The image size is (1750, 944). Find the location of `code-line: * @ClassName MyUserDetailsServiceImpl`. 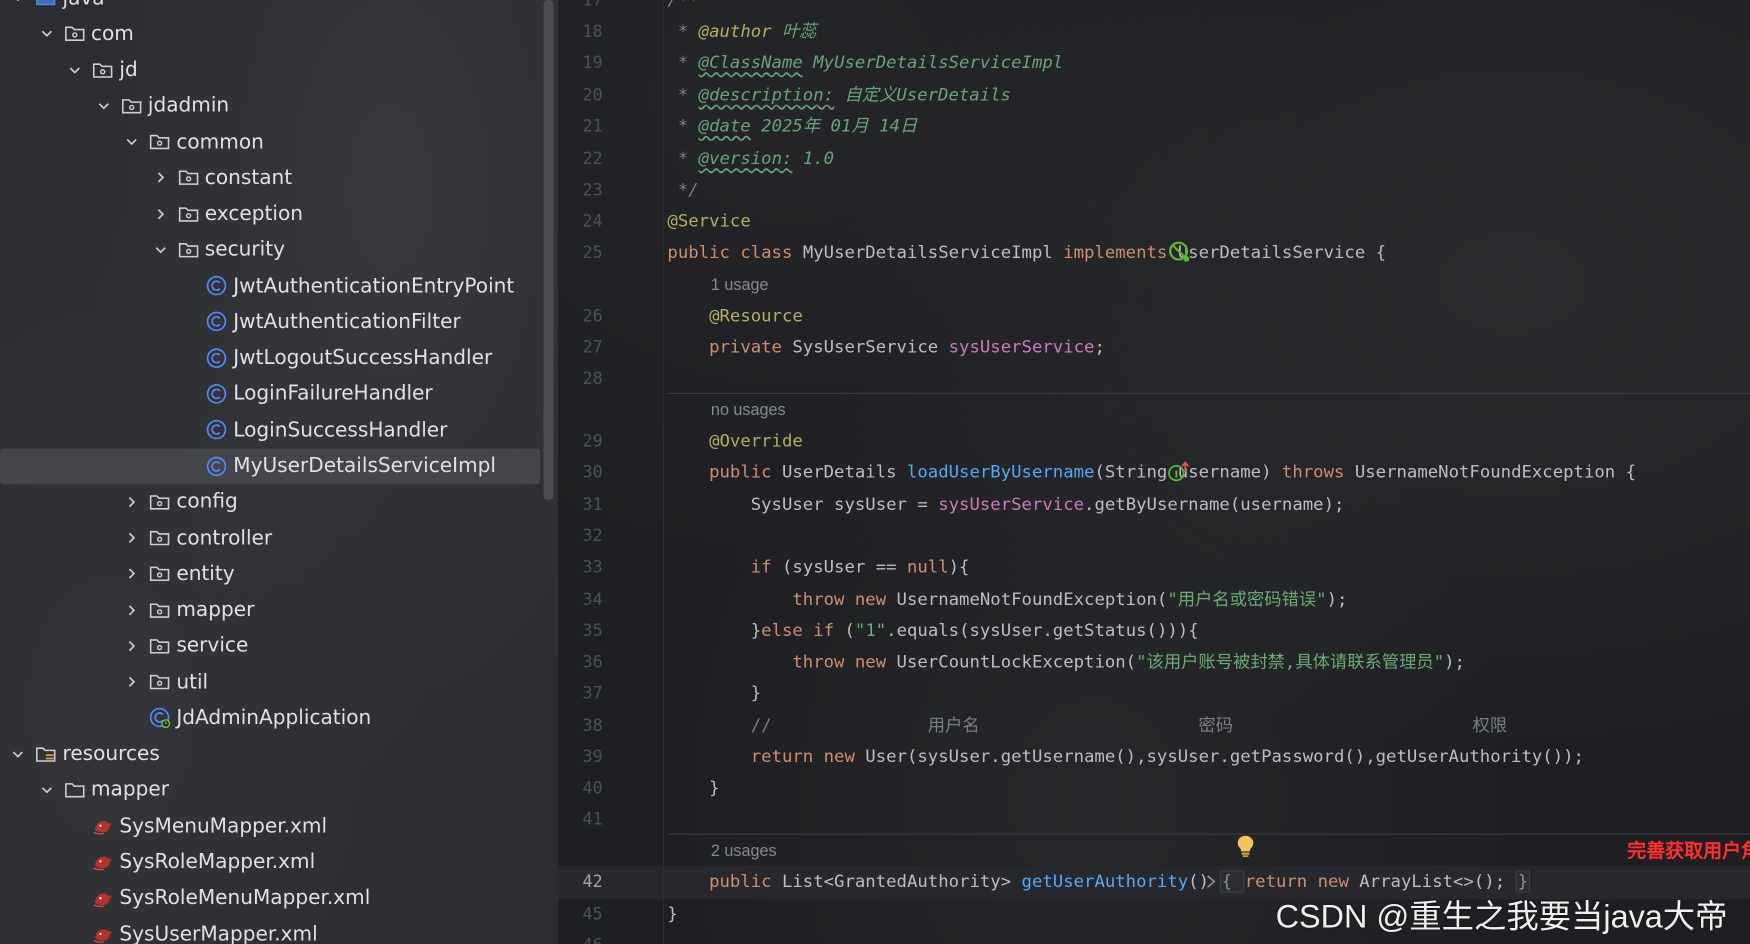

code-line: * @ClassName MyUserDetailsServiceImpl is located at coordinates (865, 62).